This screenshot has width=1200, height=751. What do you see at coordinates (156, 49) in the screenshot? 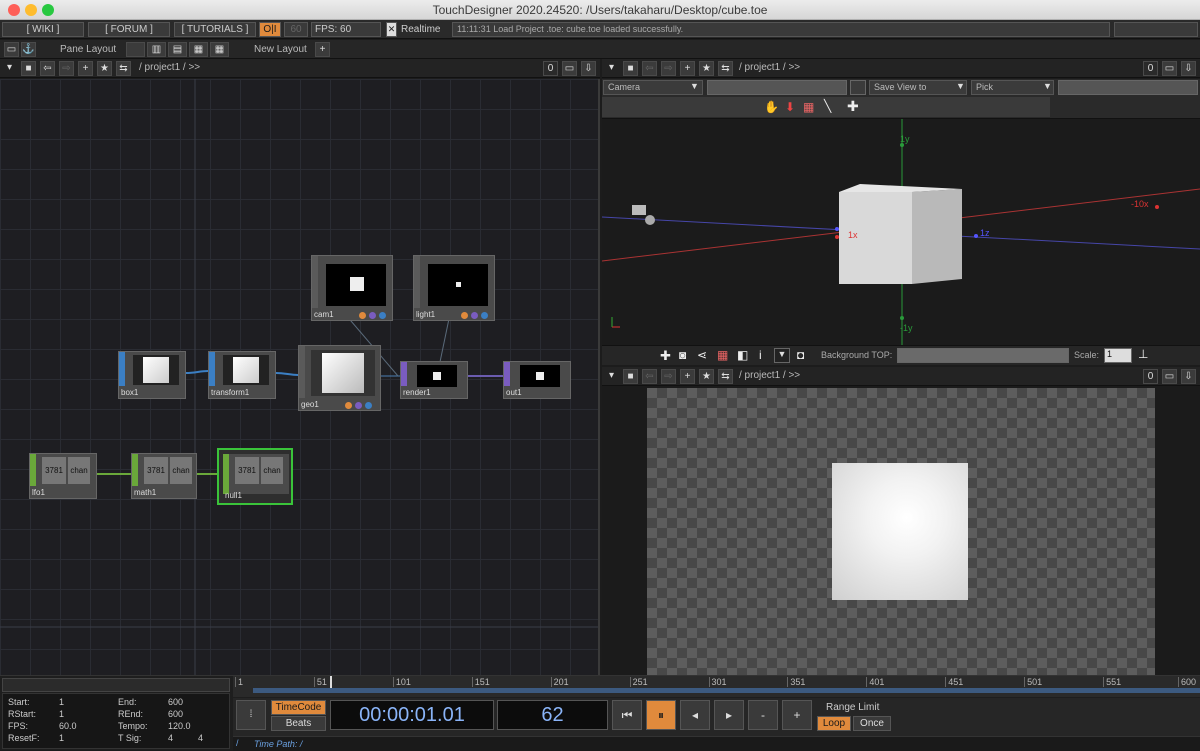
I see `layout-split-v-button: ▥` at bounding box center [156, 49].